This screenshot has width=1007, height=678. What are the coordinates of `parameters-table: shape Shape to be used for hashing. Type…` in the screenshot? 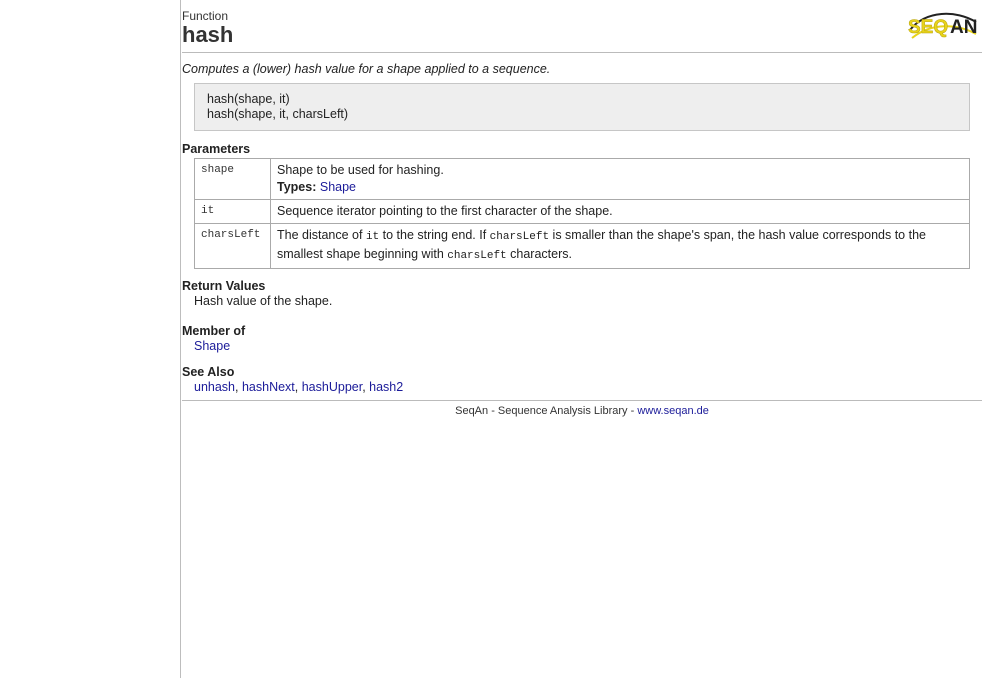 It's located at (582, 213).